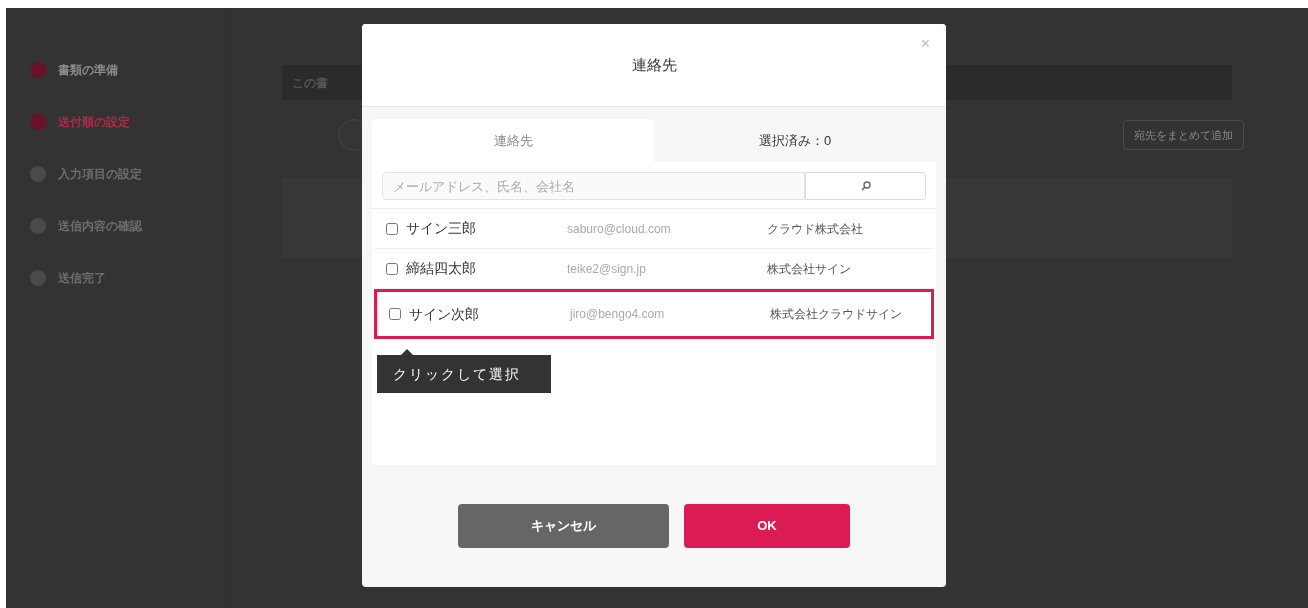 The image size is (1308, 608). Describe the element at coordinates (441, 268) in the screenshot. I see `contact-name: 締結四太郎` at that location.